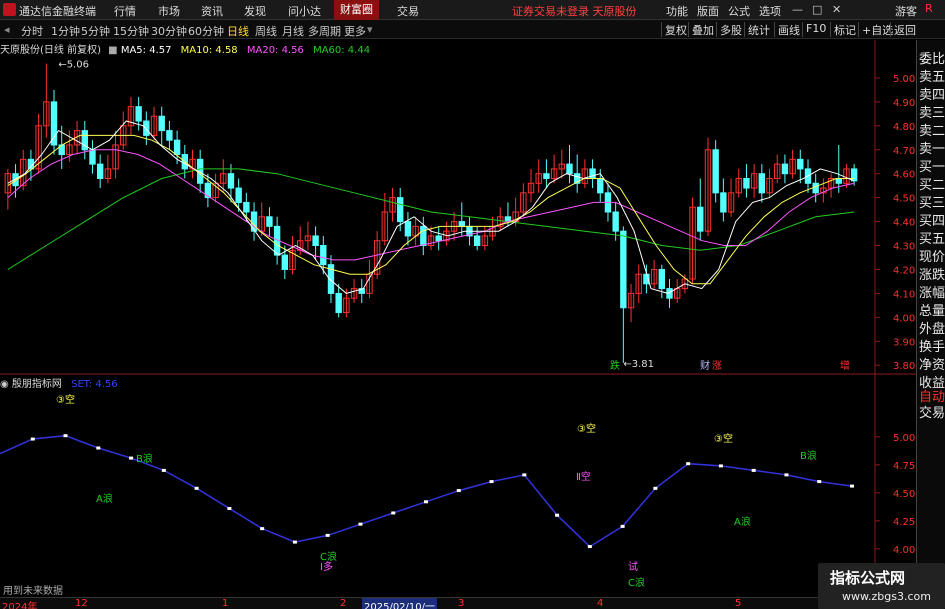 The height and width of the screenshot is (609, 945). Describe the element at coordinates (356, 10) in the screenshot. I see `menu-wealth-circle: 财富圈` at that location.